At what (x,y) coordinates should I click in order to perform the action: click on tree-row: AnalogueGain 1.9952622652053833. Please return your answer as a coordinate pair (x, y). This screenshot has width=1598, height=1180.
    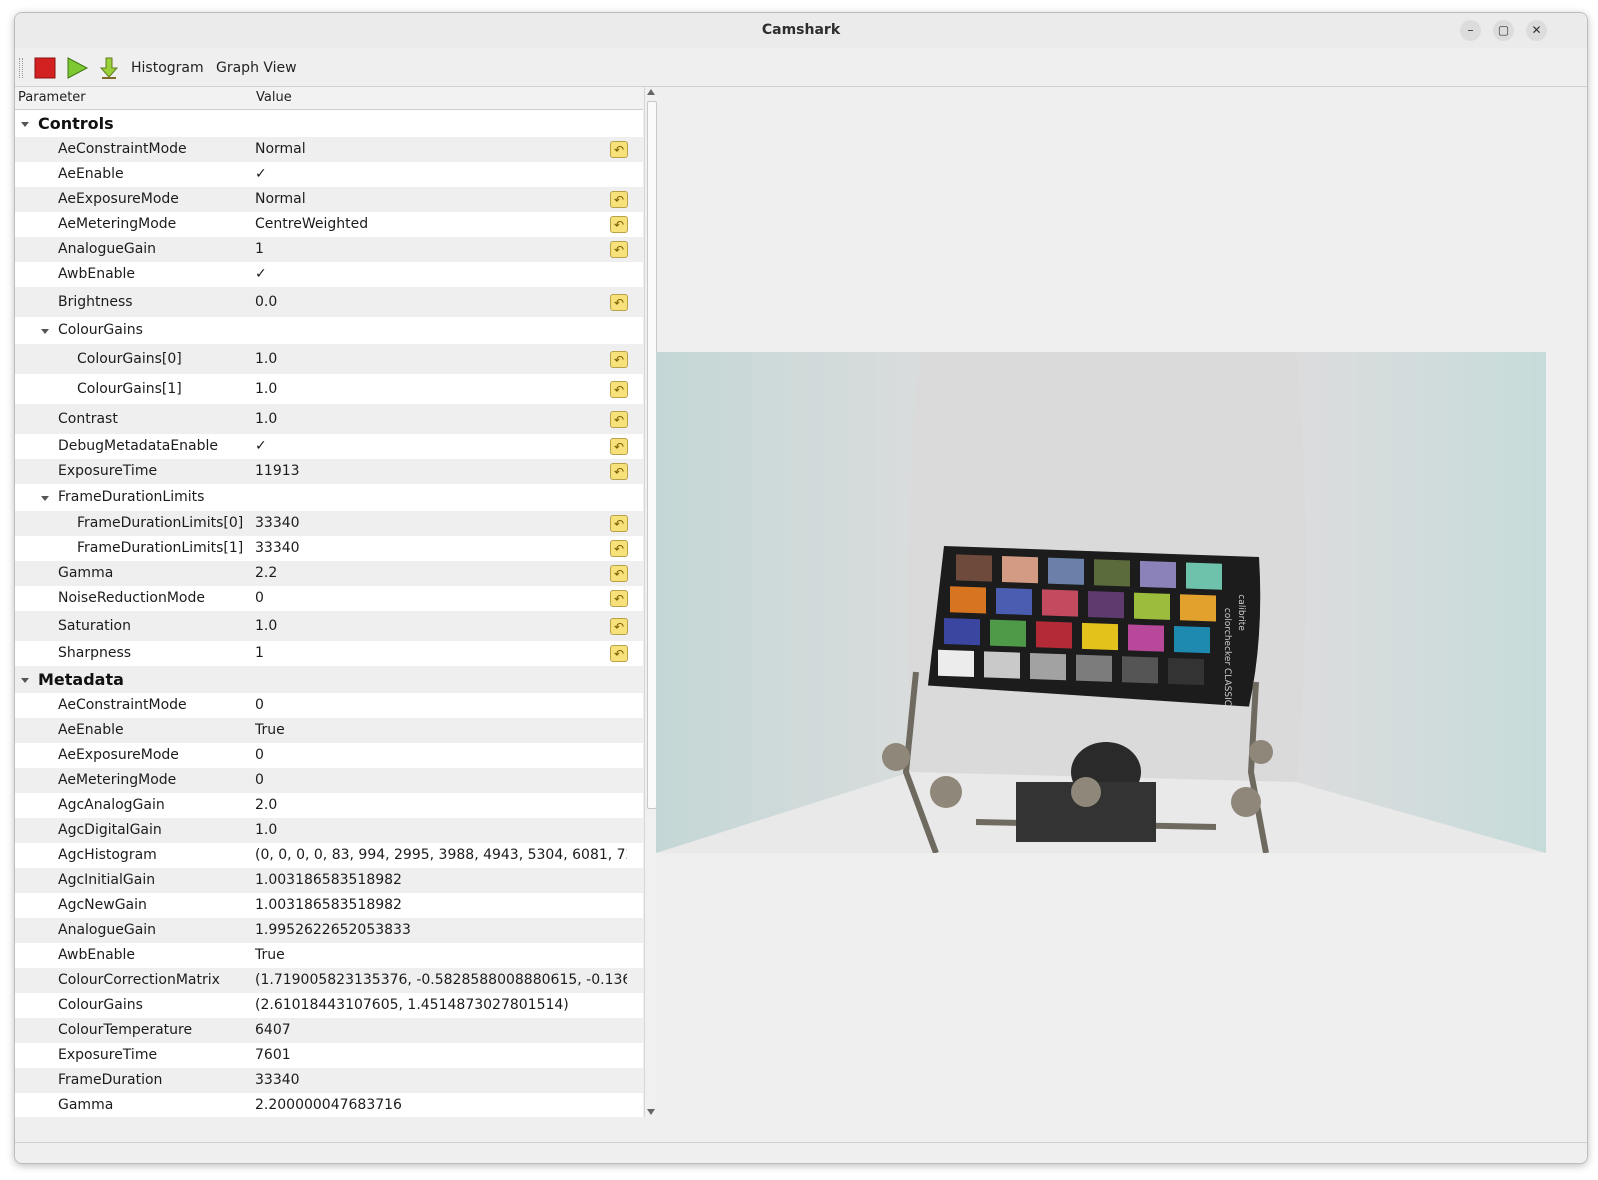
    Looking at the image, I should click on (329, 930).